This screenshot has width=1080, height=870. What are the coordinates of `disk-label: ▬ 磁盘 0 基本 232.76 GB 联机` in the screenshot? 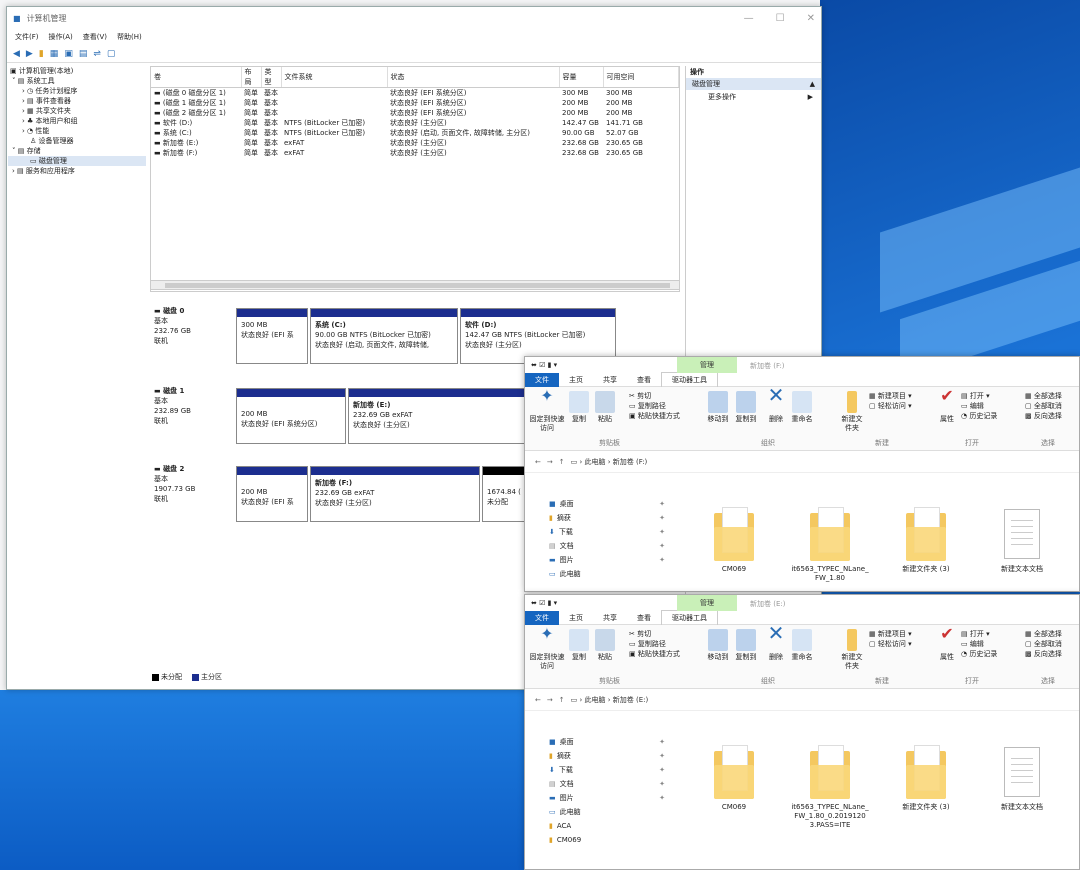 It's located at (193, 326).